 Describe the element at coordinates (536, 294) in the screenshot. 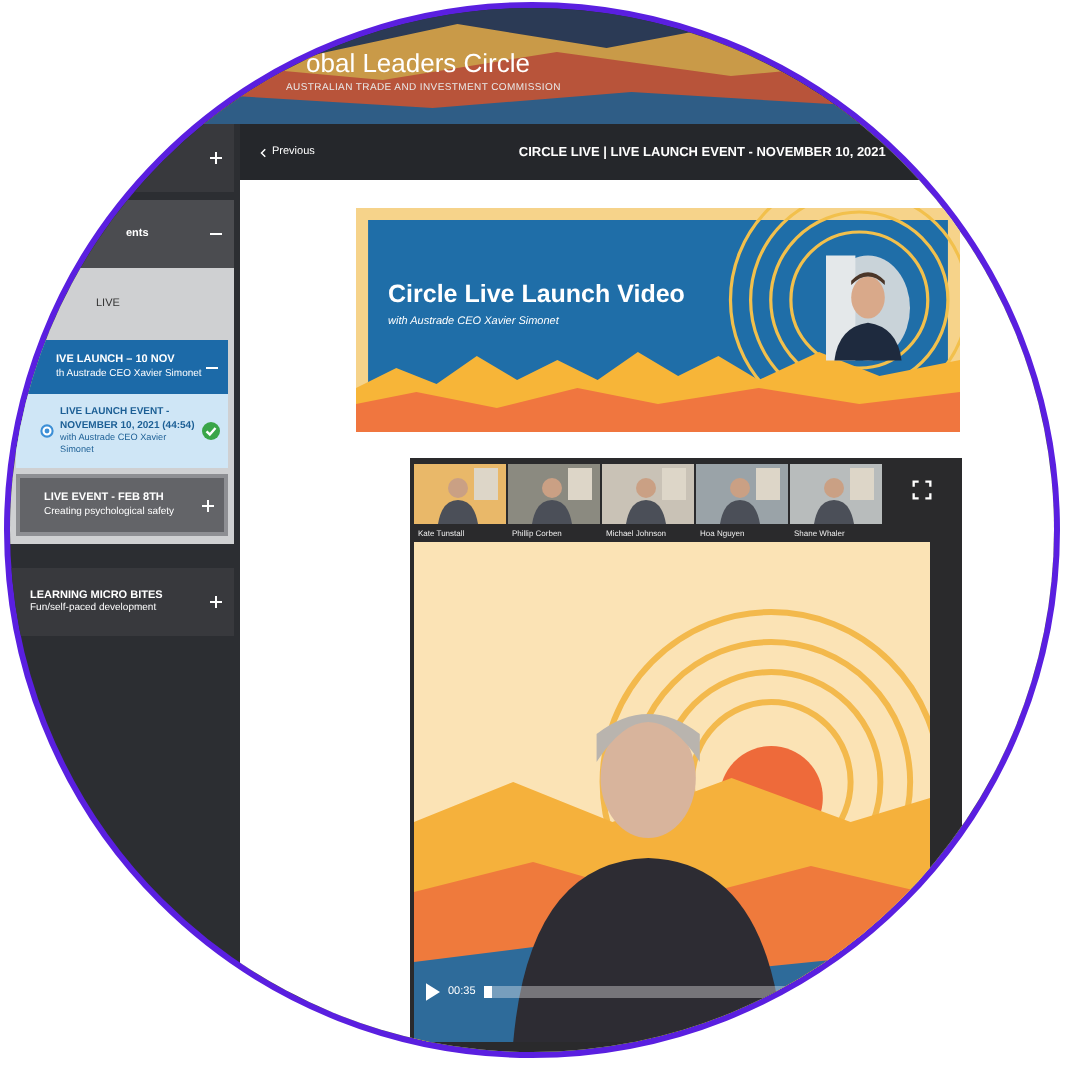

I see `banner-title: Circle Live Launch Video` at that location.